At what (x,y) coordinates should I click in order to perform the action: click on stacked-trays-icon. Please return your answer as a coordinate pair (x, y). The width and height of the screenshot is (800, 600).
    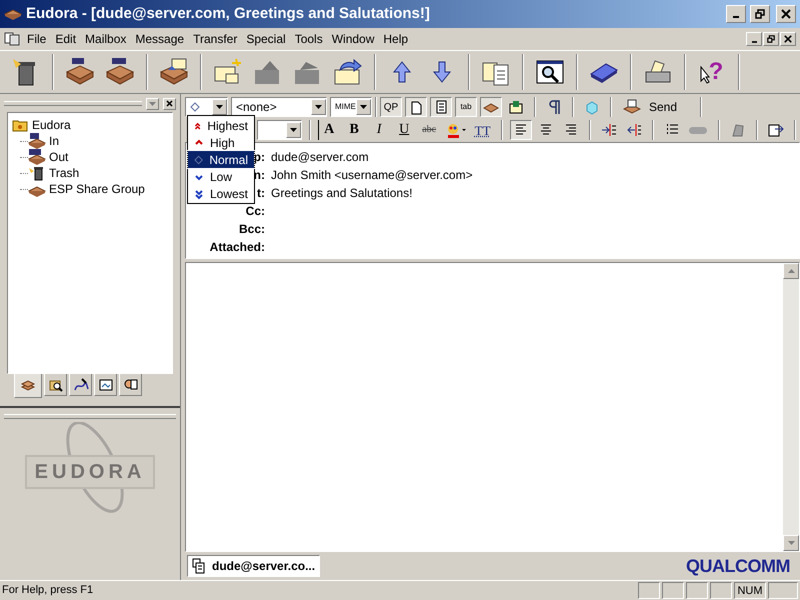
    Looking at the image, I should click on (28, 386).